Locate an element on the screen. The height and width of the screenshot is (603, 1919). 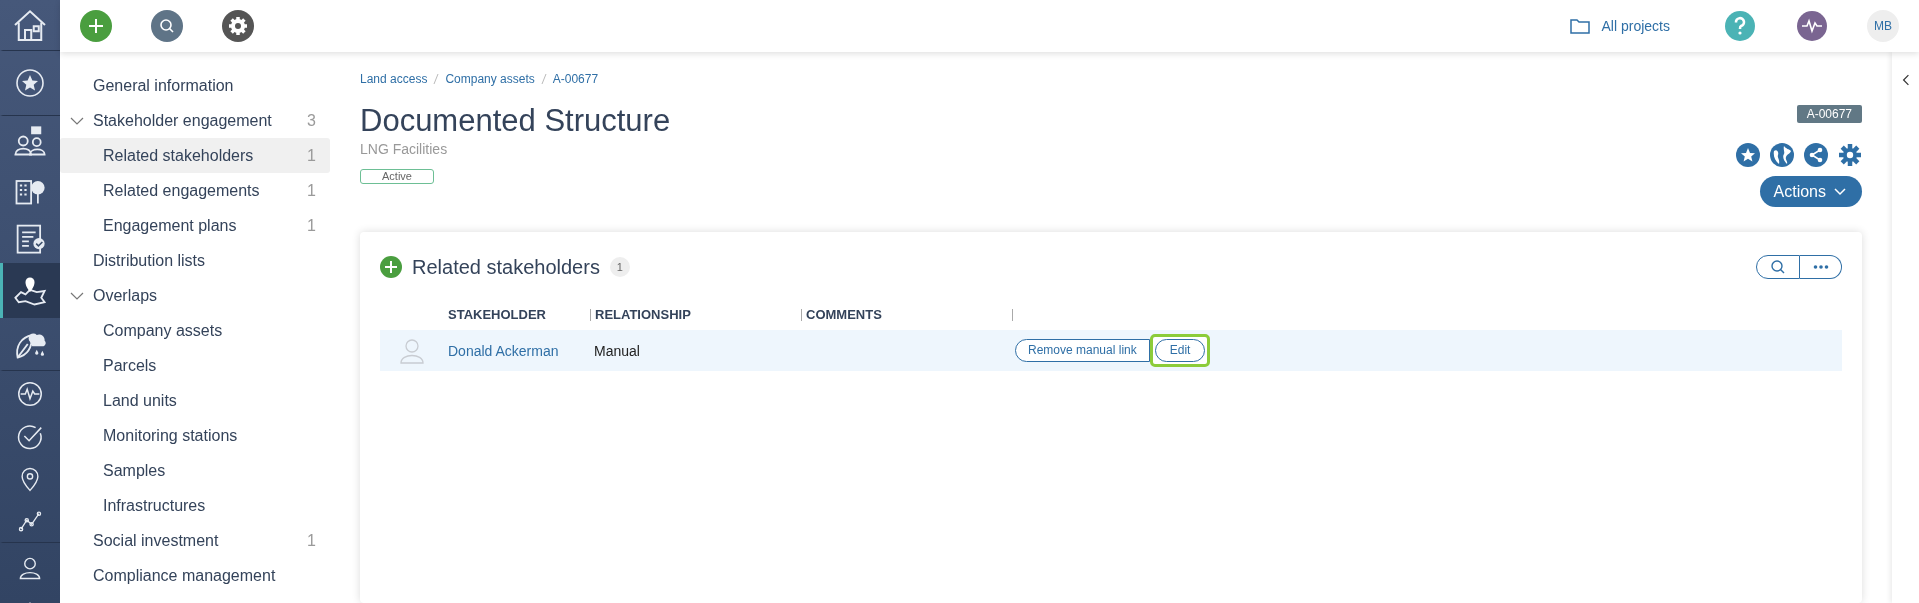
sidebar-item: Compliance management is located at coordinates (195, 575).